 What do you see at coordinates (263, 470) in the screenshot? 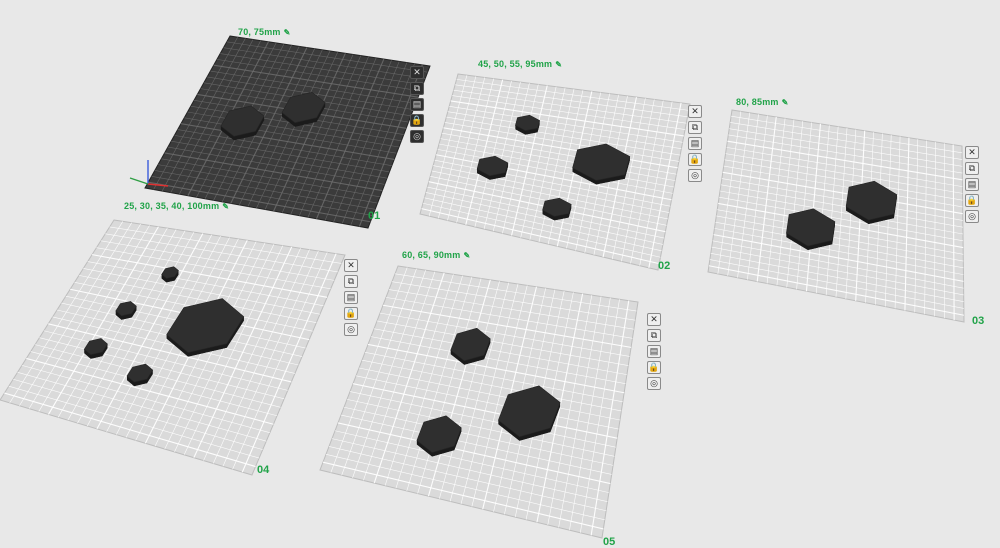
I see `plate-number: 04` at bounding box center [263, 470].